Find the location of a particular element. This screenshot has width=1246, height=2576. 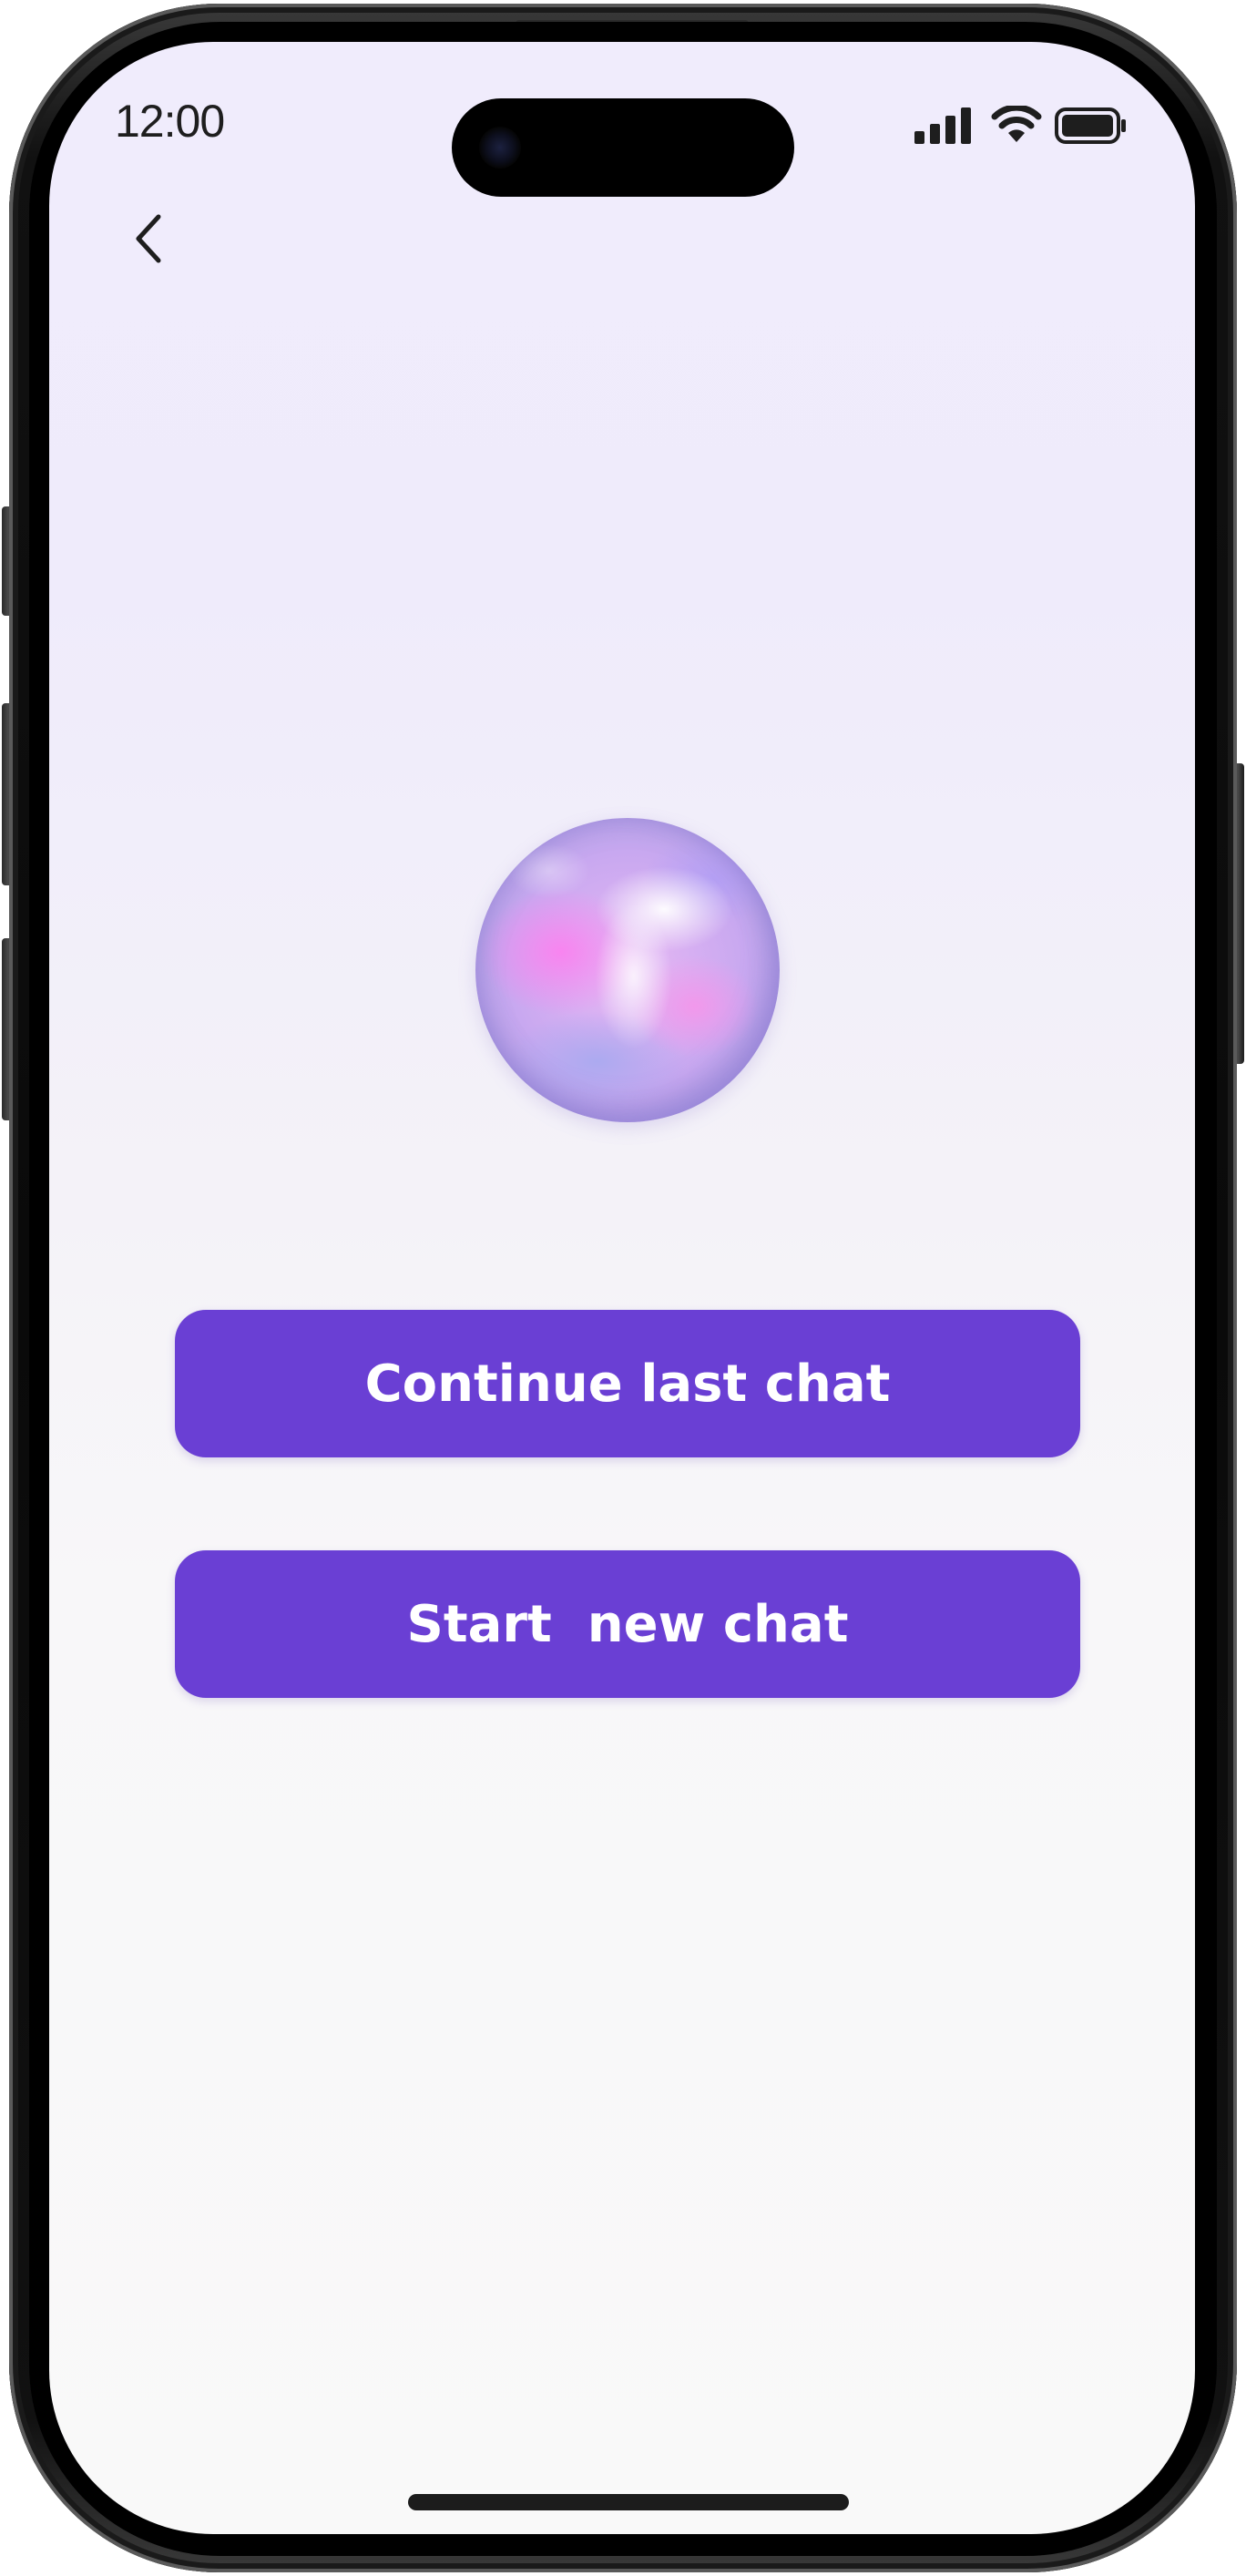

dynamic-island is located at coordinates (623, 148).